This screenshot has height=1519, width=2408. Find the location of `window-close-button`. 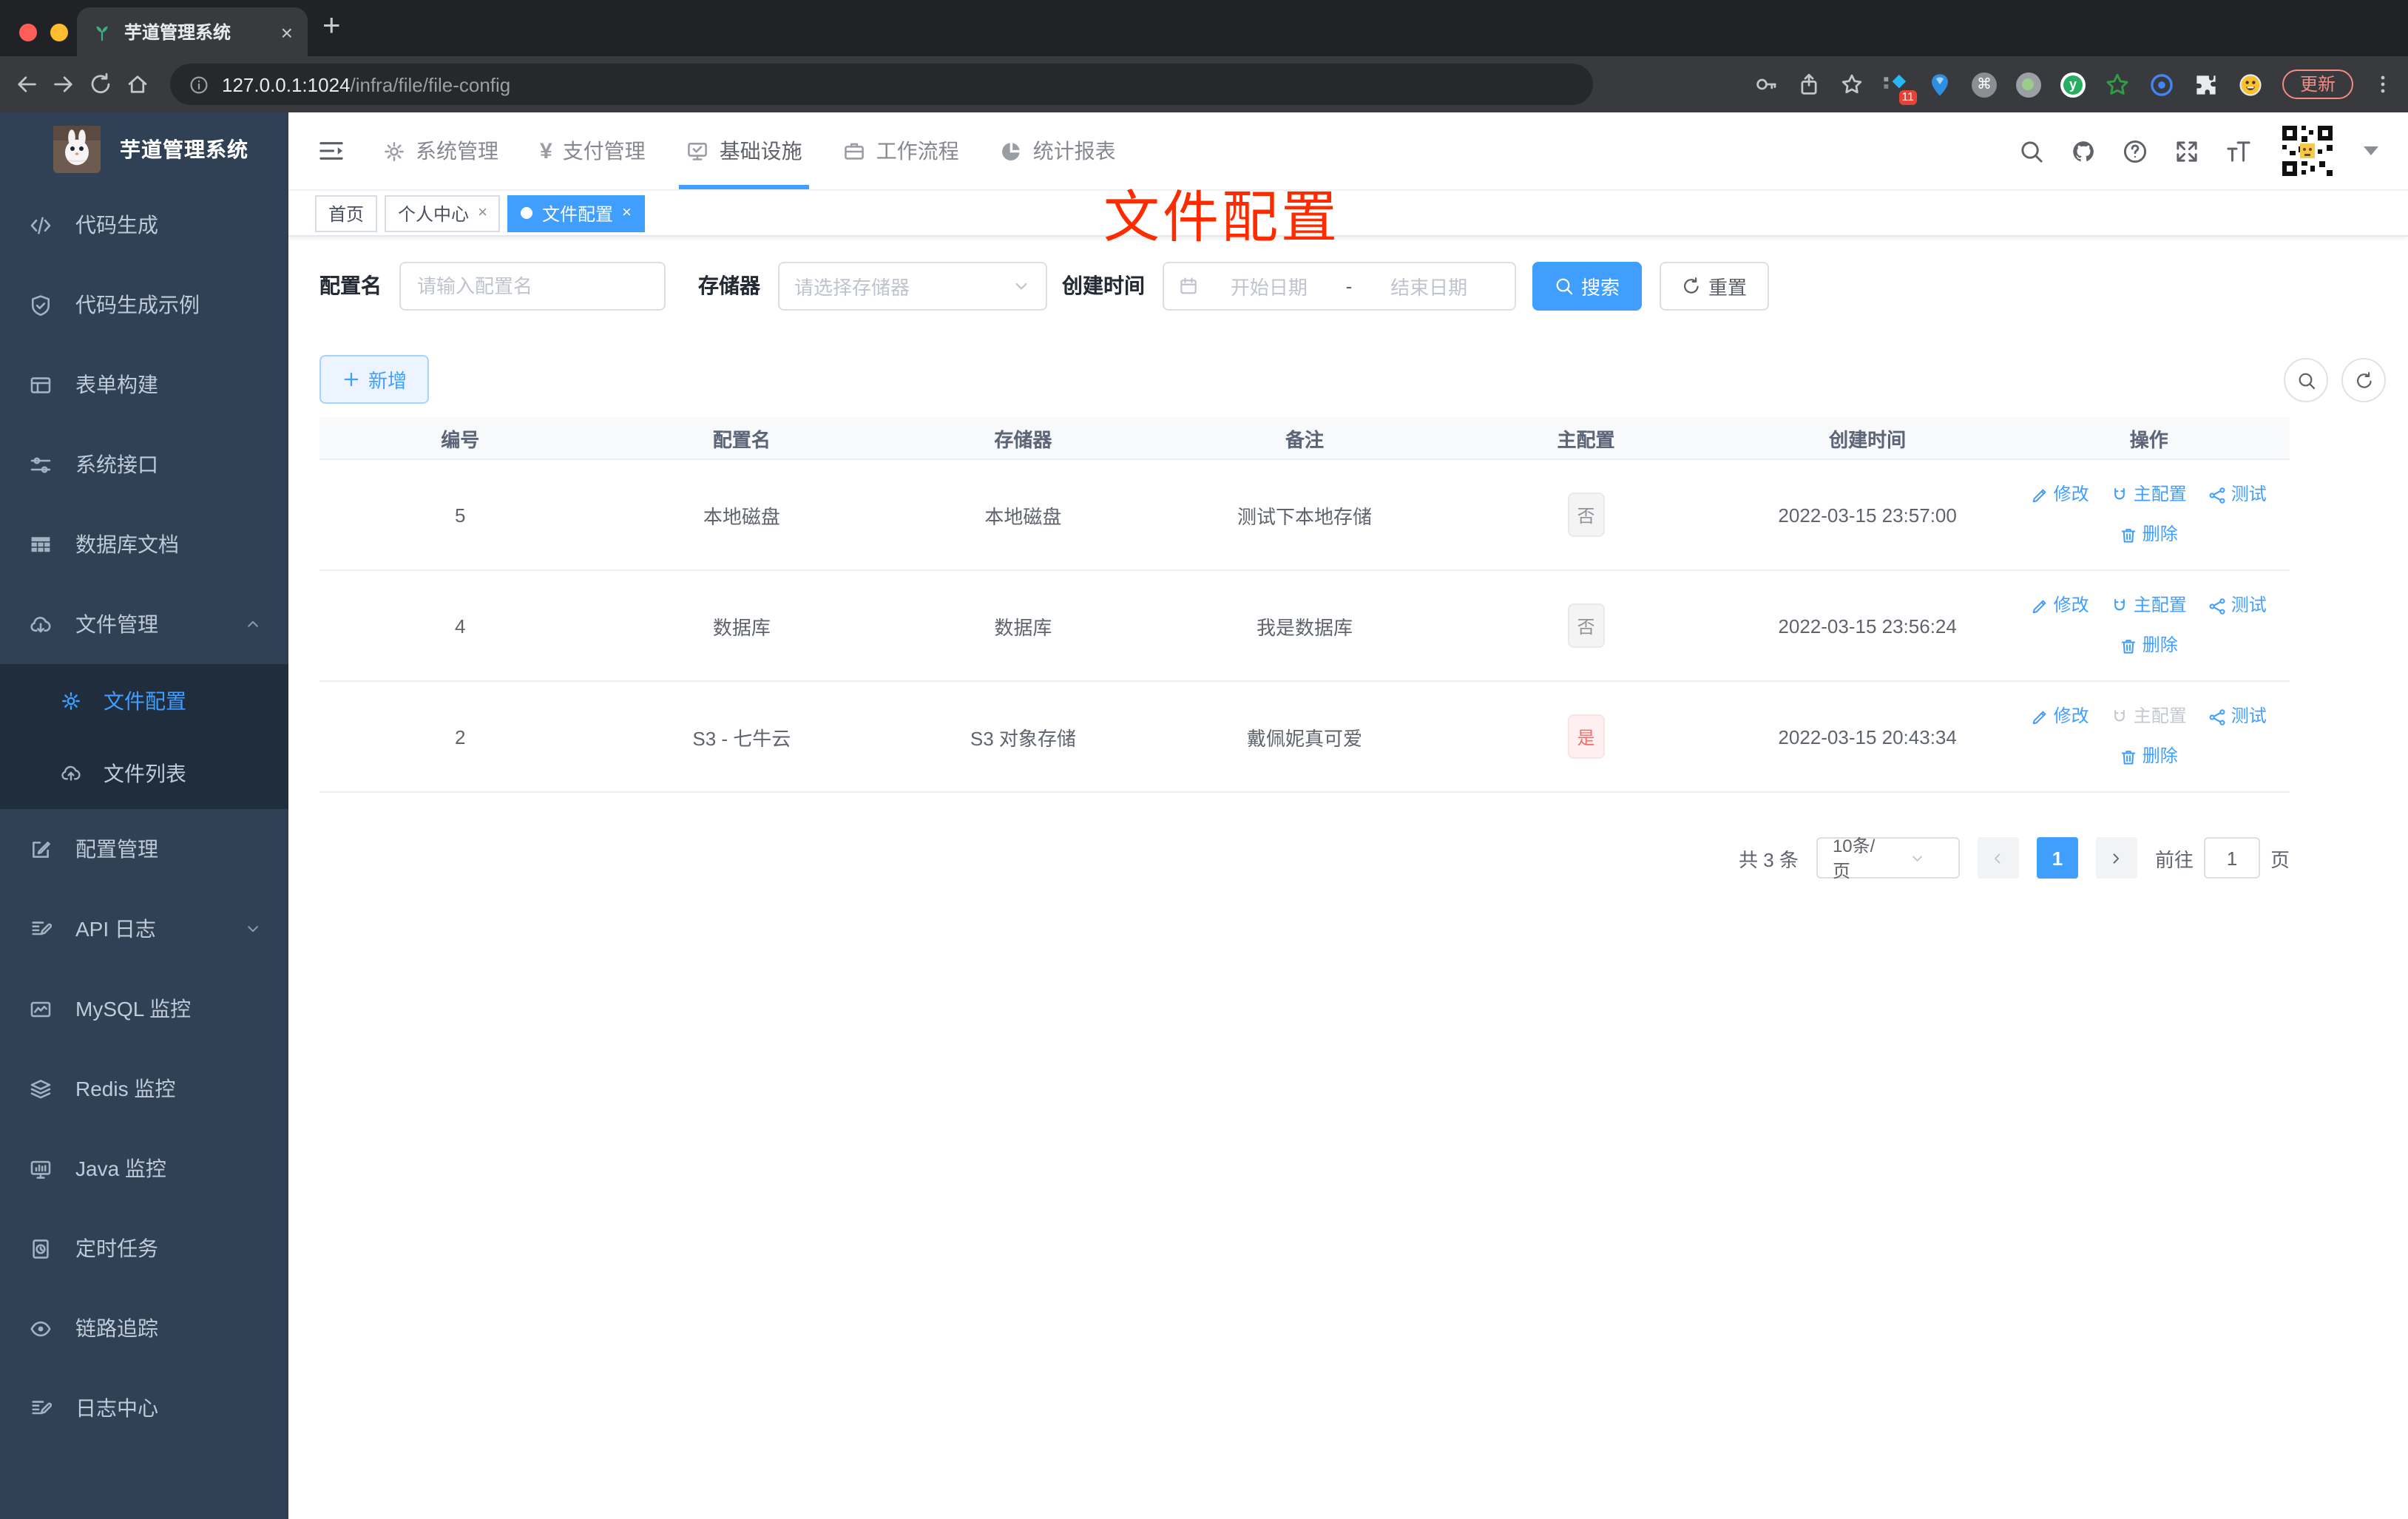

window-close-button is located at coordinates (28, 32).